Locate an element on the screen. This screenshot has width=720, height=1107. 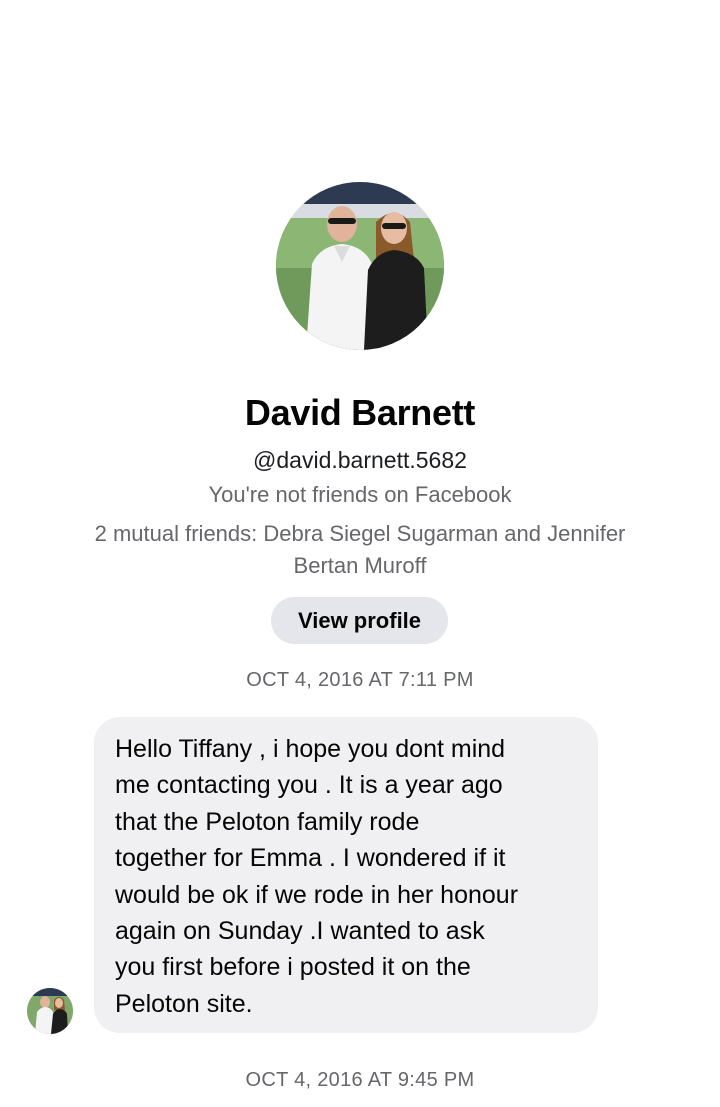
contact-username: @david.barnett.5682 is located at coordinates (360, 460).